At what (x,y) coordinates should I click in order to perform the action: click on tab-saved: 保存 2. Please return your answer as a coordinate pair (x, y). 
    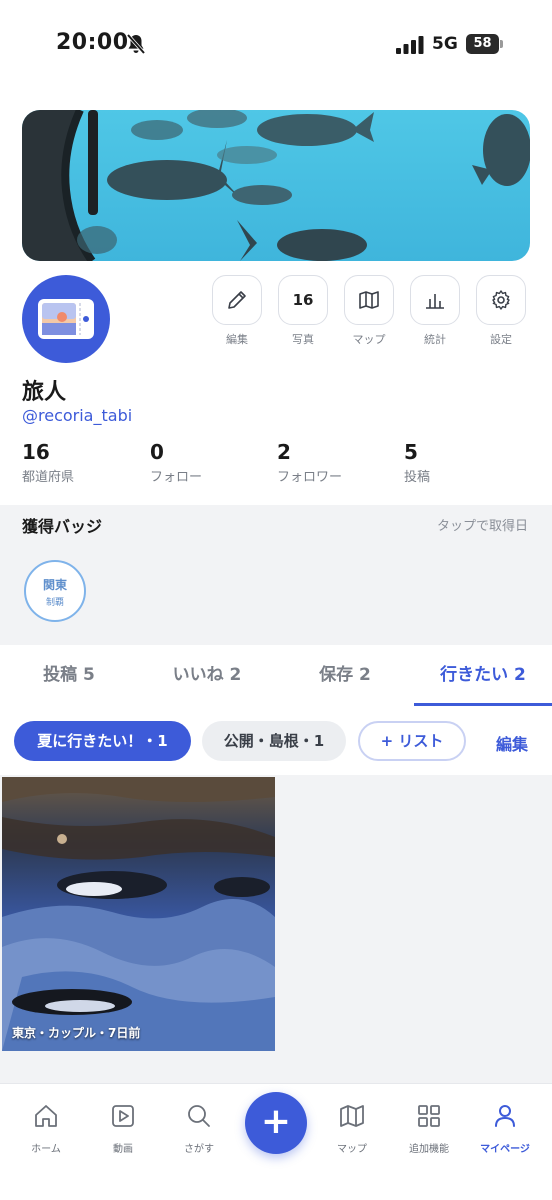
    Looking at the image, I should click on (345, 676).